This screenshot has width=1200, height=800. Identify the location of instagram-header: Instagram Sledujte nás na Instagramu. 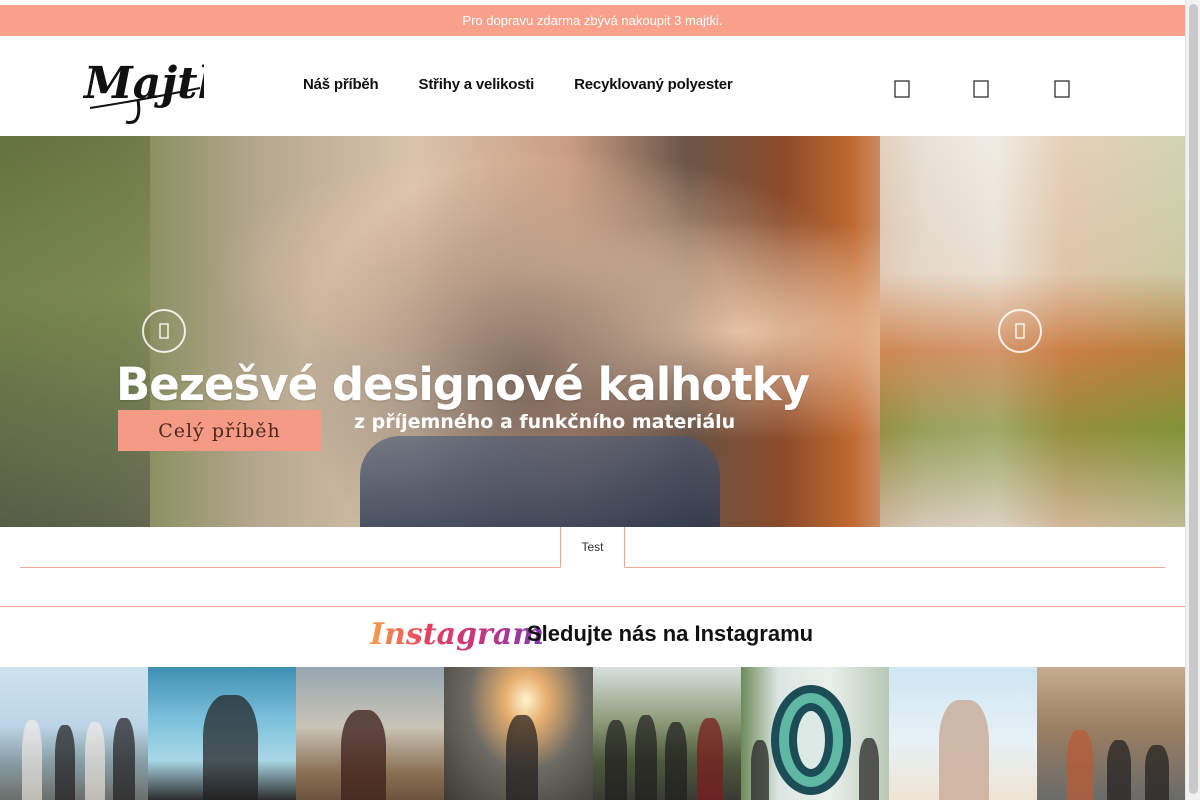
(592, 637).